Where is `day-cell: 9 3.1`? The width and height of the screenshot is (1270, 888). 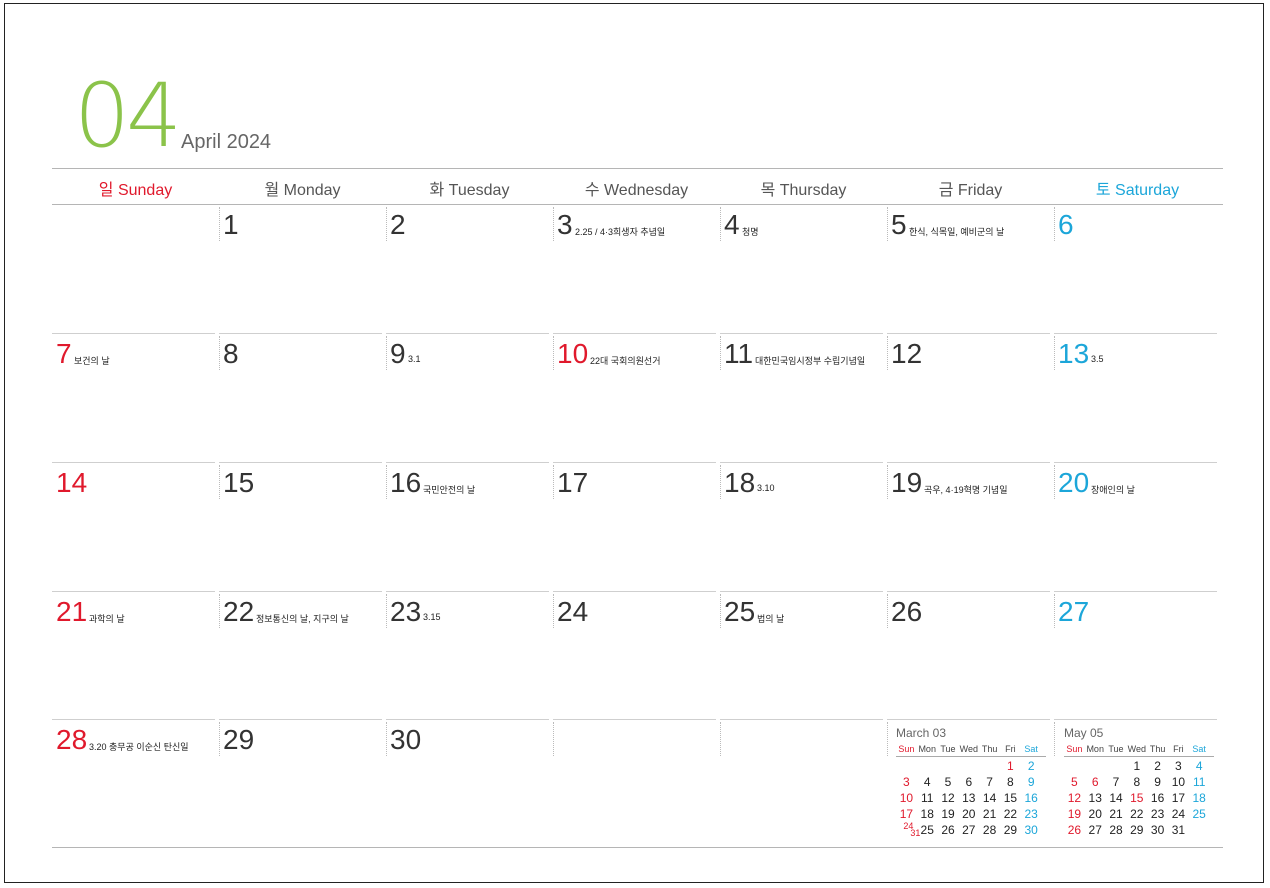
day-cell: 9 3.1 is located at coordinates (467, 397).